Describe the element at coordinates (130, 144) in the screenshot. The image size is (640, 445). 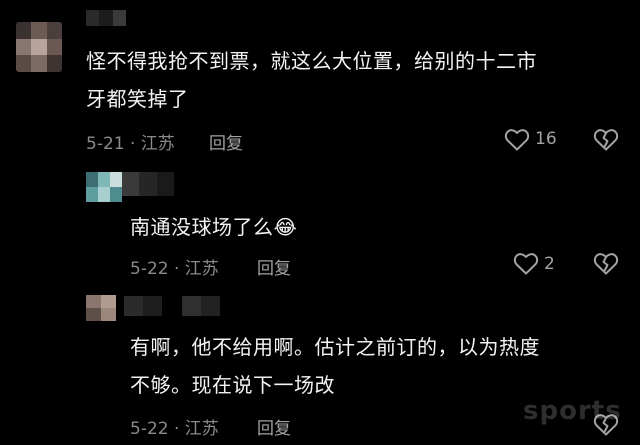
I see `comment-date-location: 5-21 · 江苏` at that location.